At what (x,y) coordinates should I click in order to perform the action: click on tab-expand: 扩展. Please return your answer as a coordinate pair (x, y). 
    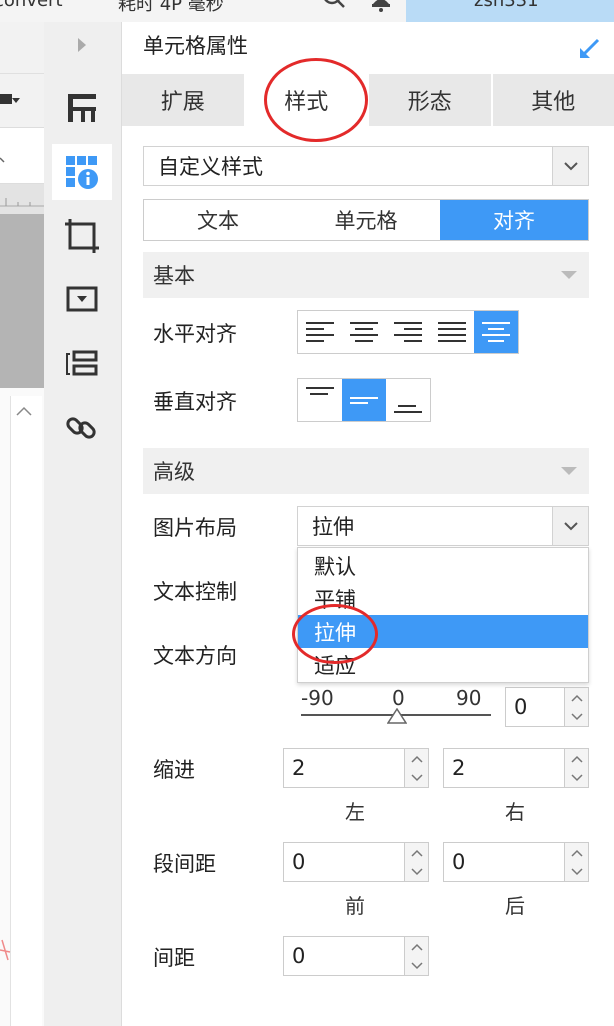
    Looking at the image, I should click on (184, 100).